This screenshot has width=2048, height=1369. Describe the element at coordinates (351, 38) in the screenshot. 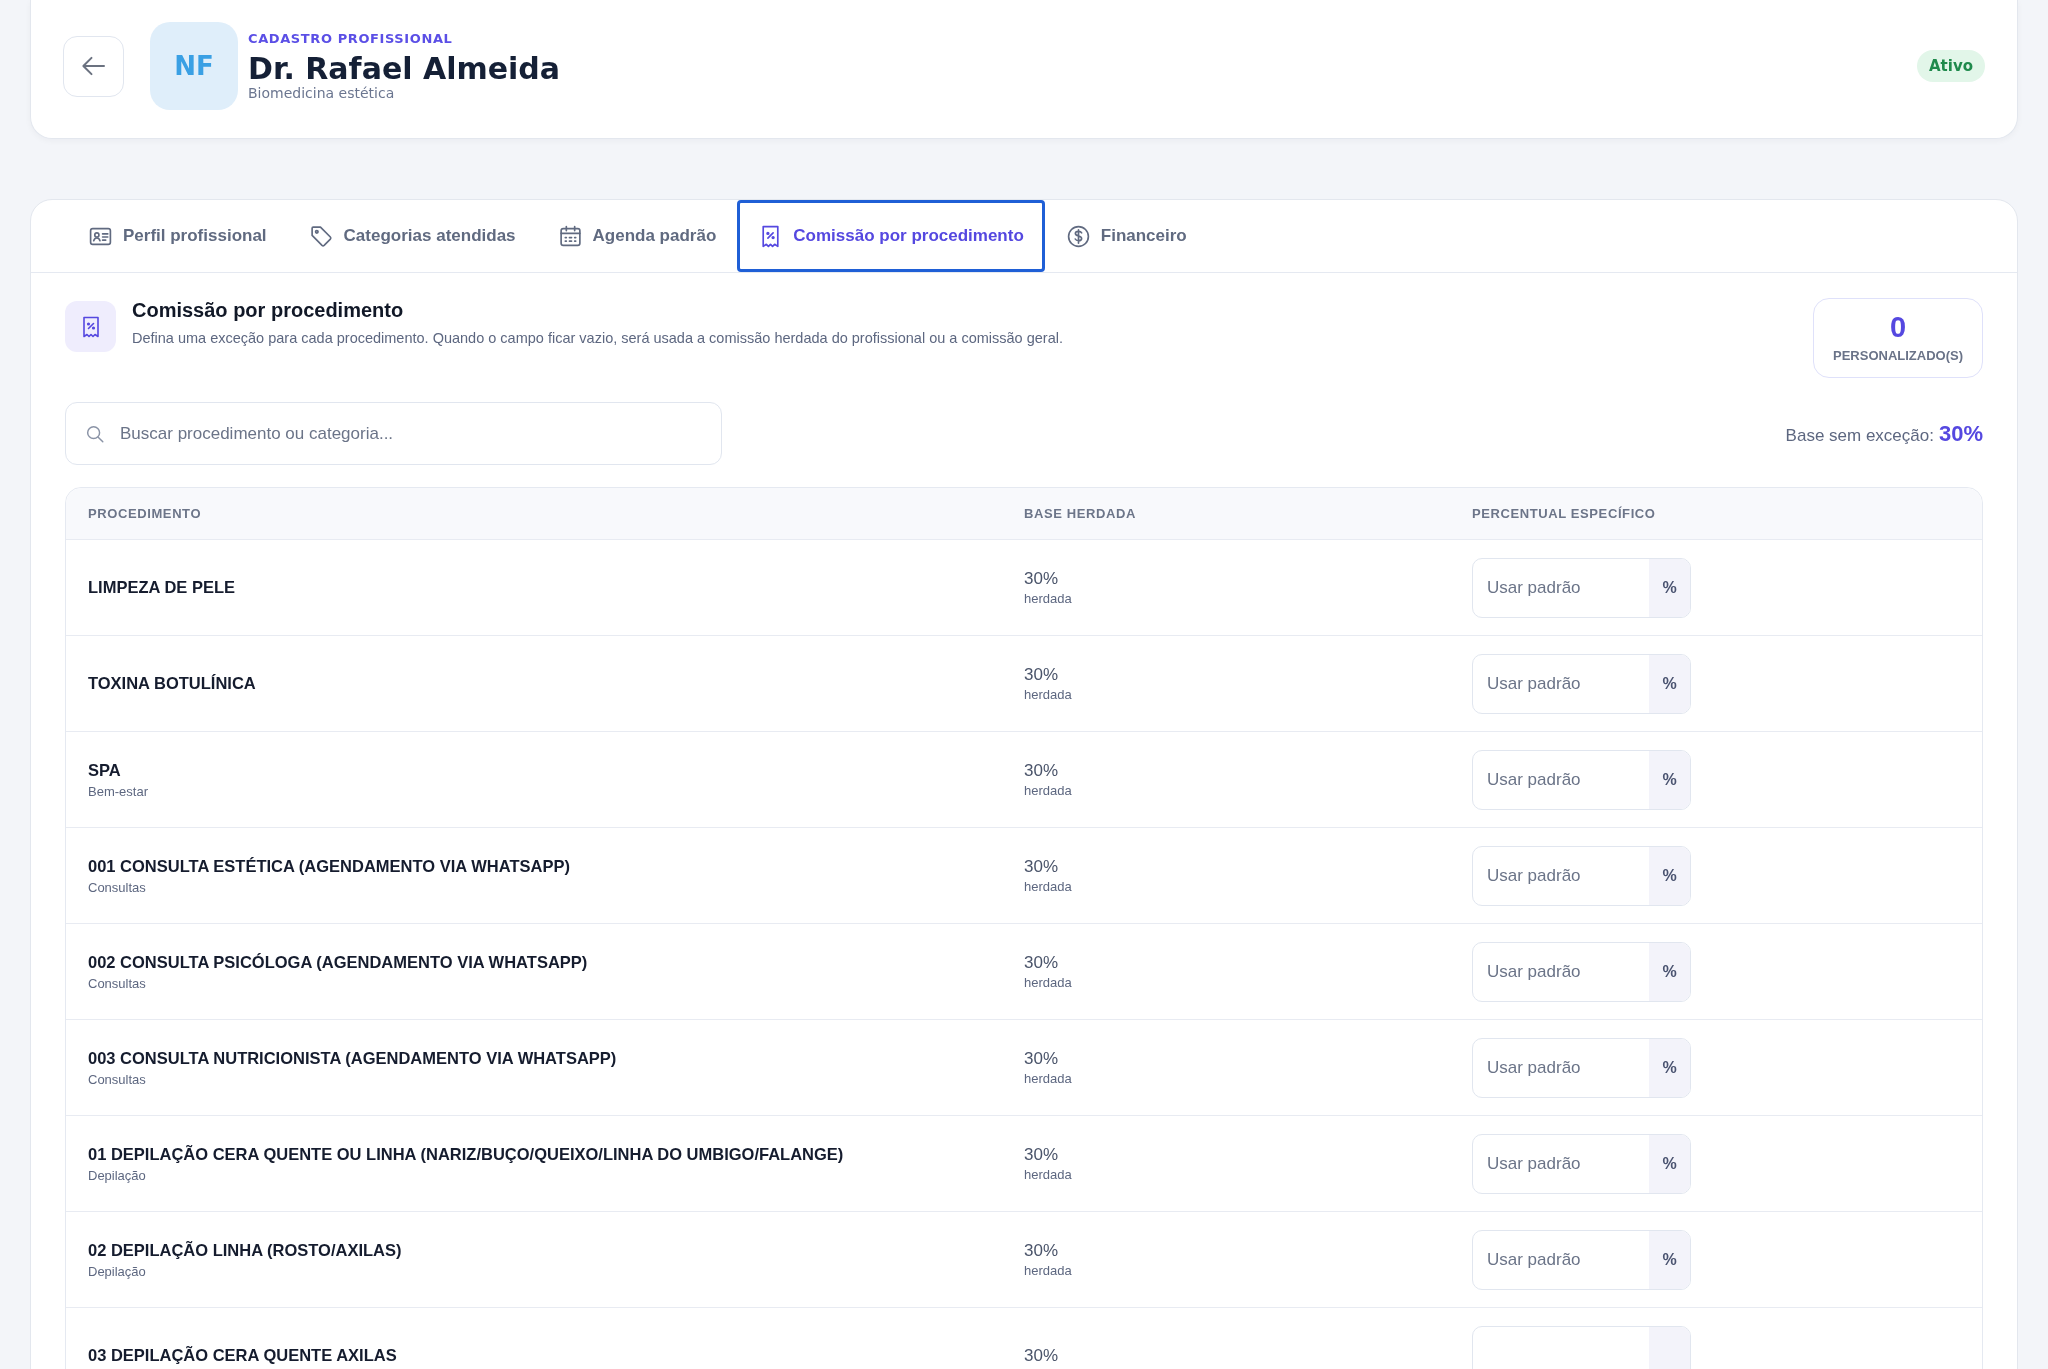

I see `page-eyebrow: CADASTRO PROFISSIONAL` at that location.